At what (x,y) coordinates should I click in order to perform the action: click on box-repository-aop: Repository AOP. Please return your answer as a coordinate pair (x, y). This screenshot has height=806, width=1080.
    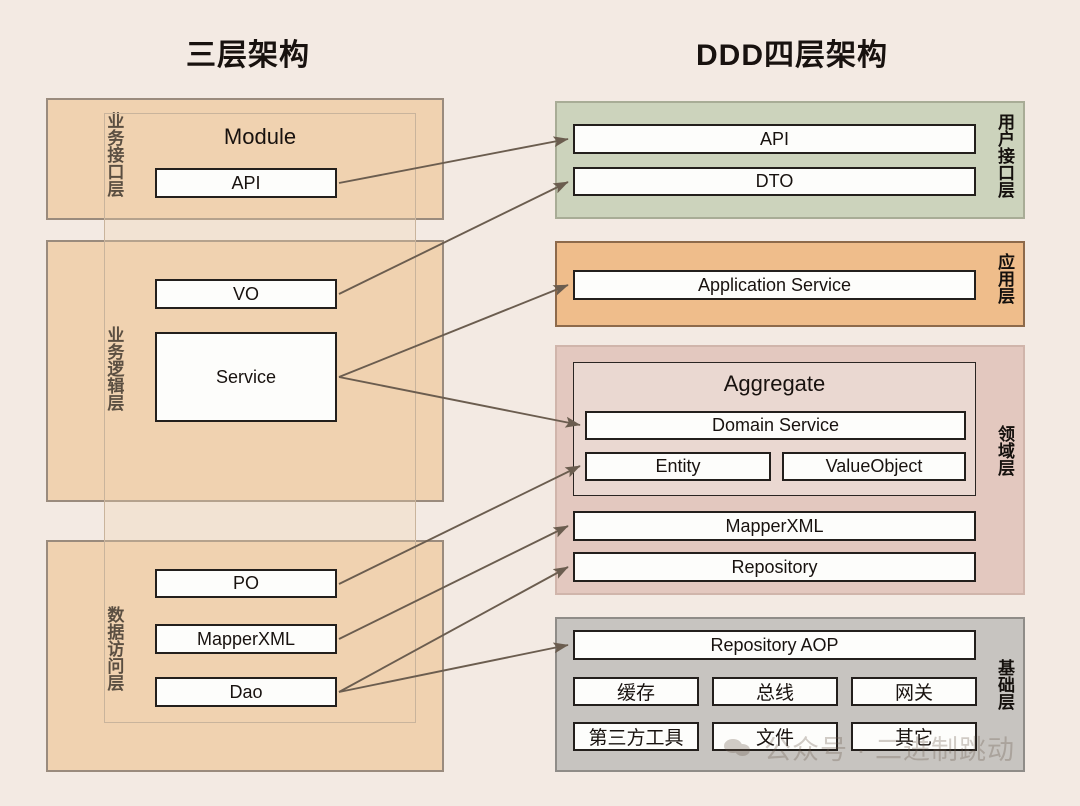
    Looking at the image, I should click on (774, 645).